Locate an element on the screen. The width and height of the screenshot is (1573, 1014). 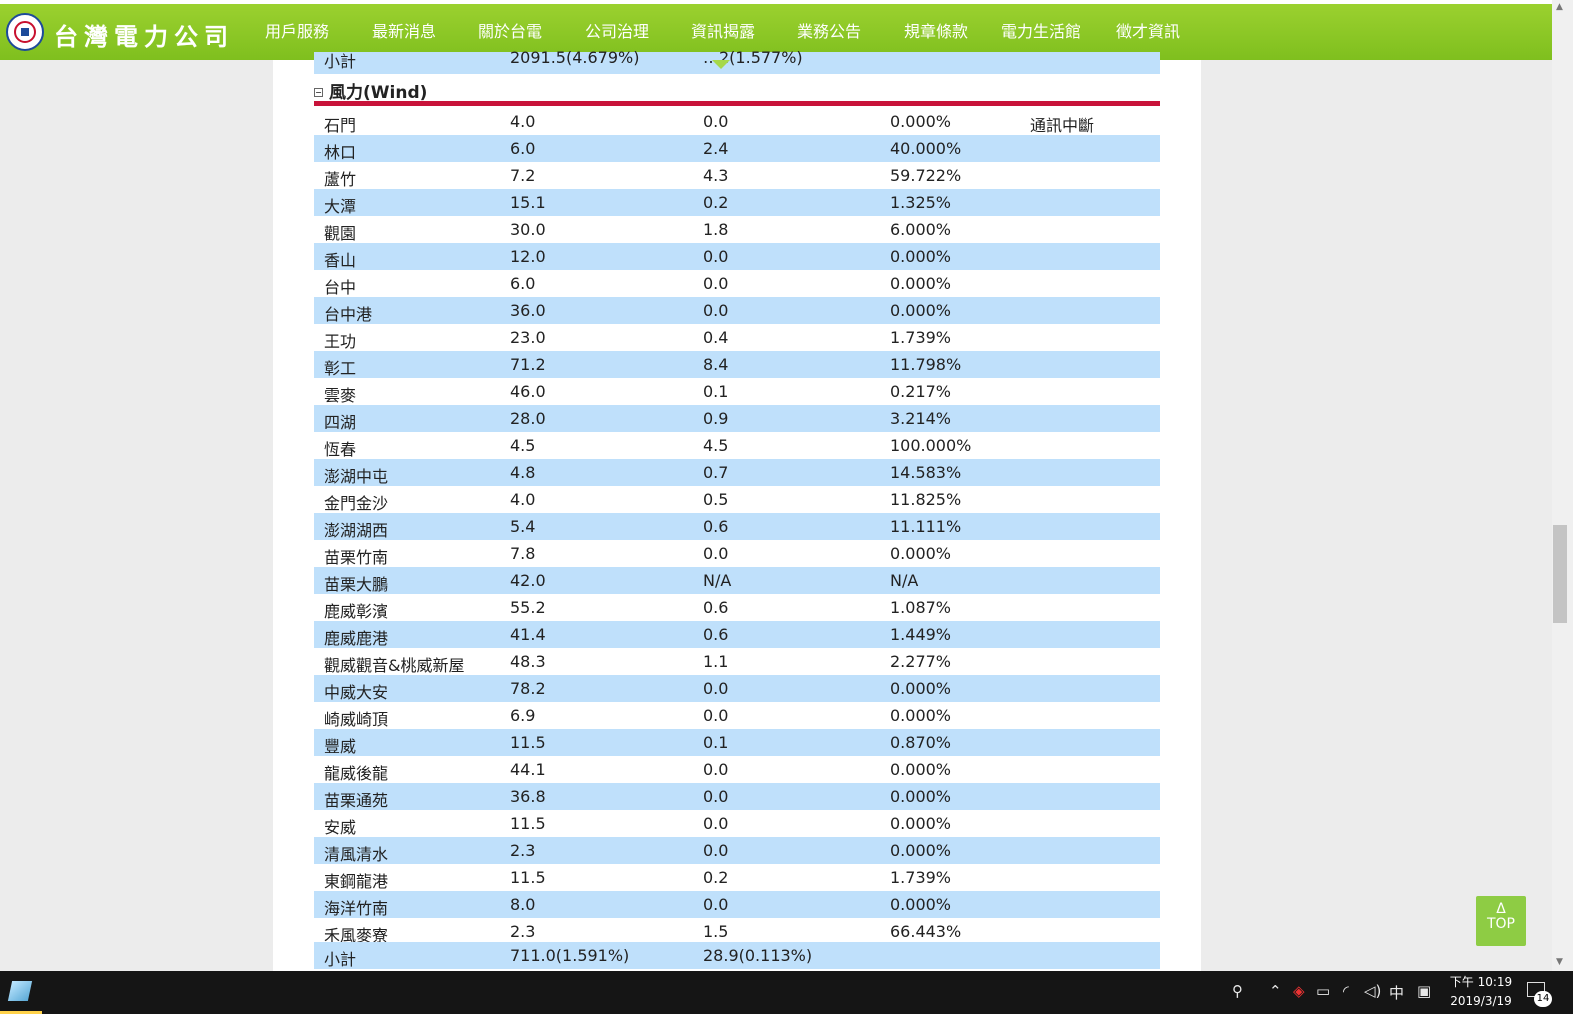
output-value: 8.4 is located at coordinates (716, 364).